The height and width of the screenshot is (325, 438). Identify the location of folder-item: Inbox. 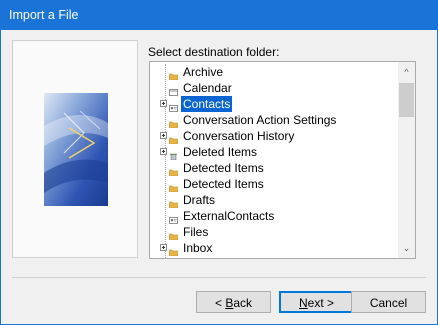
(274, 248).